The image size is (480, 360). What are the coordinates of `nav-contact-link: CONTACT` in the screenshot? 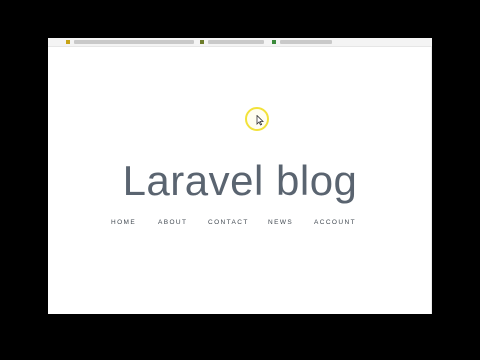 It's located at (228, 223).